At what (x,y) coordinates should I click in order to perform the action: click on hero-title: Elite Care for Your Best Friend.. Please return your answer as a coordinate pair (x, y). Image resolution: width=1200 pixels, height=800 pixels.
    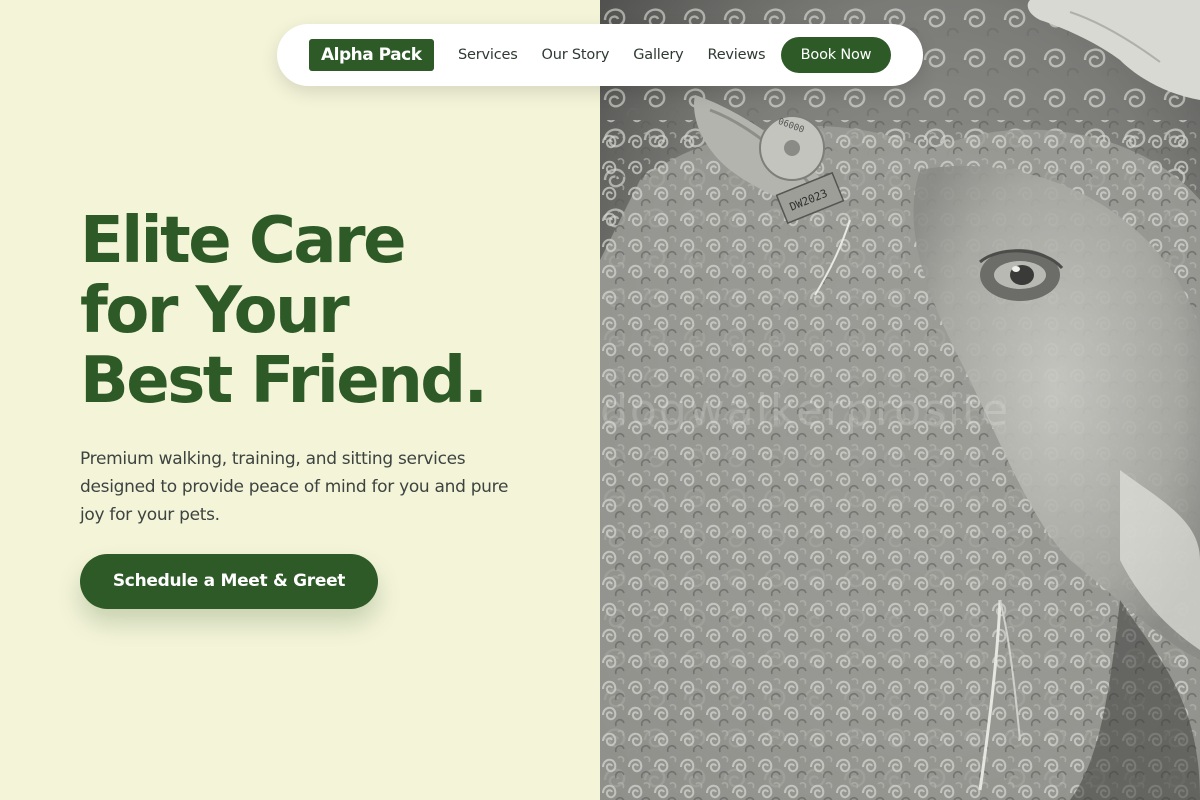
    Looking at the image, I should click on (330, 311).